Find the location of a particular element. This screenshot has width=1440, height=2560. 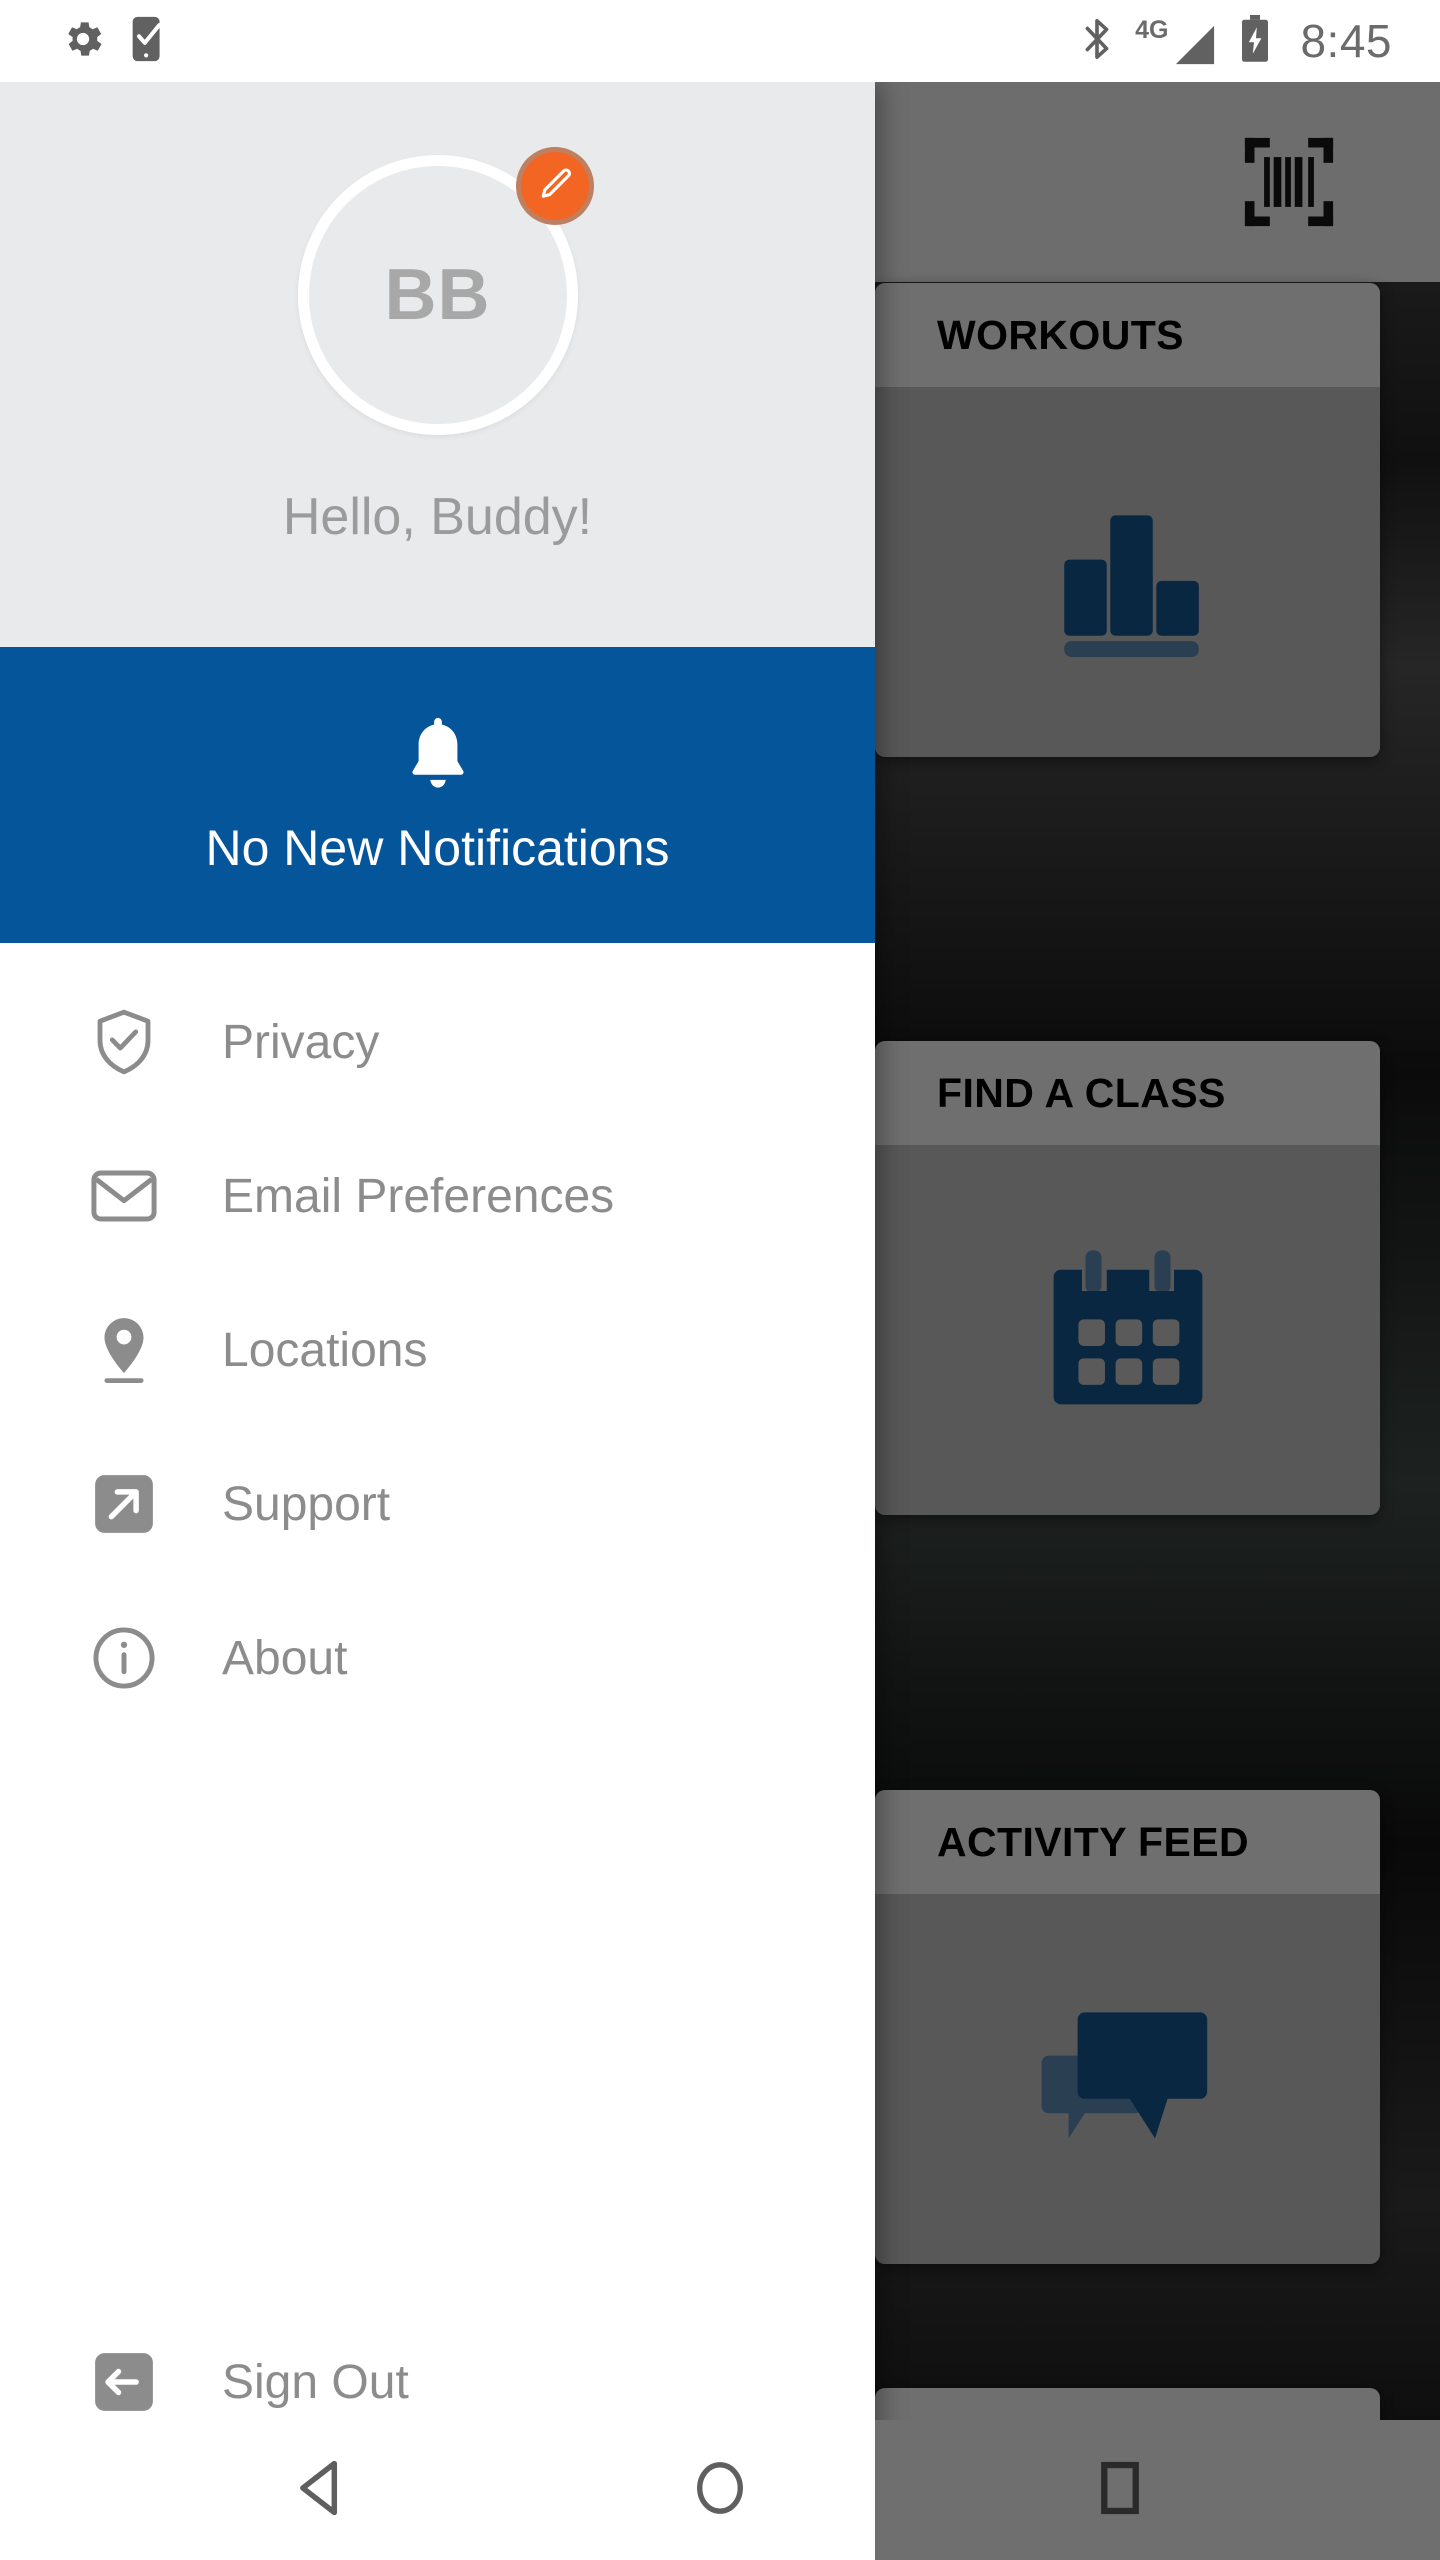

edit-profile-button is located at coordinates (554, 186).